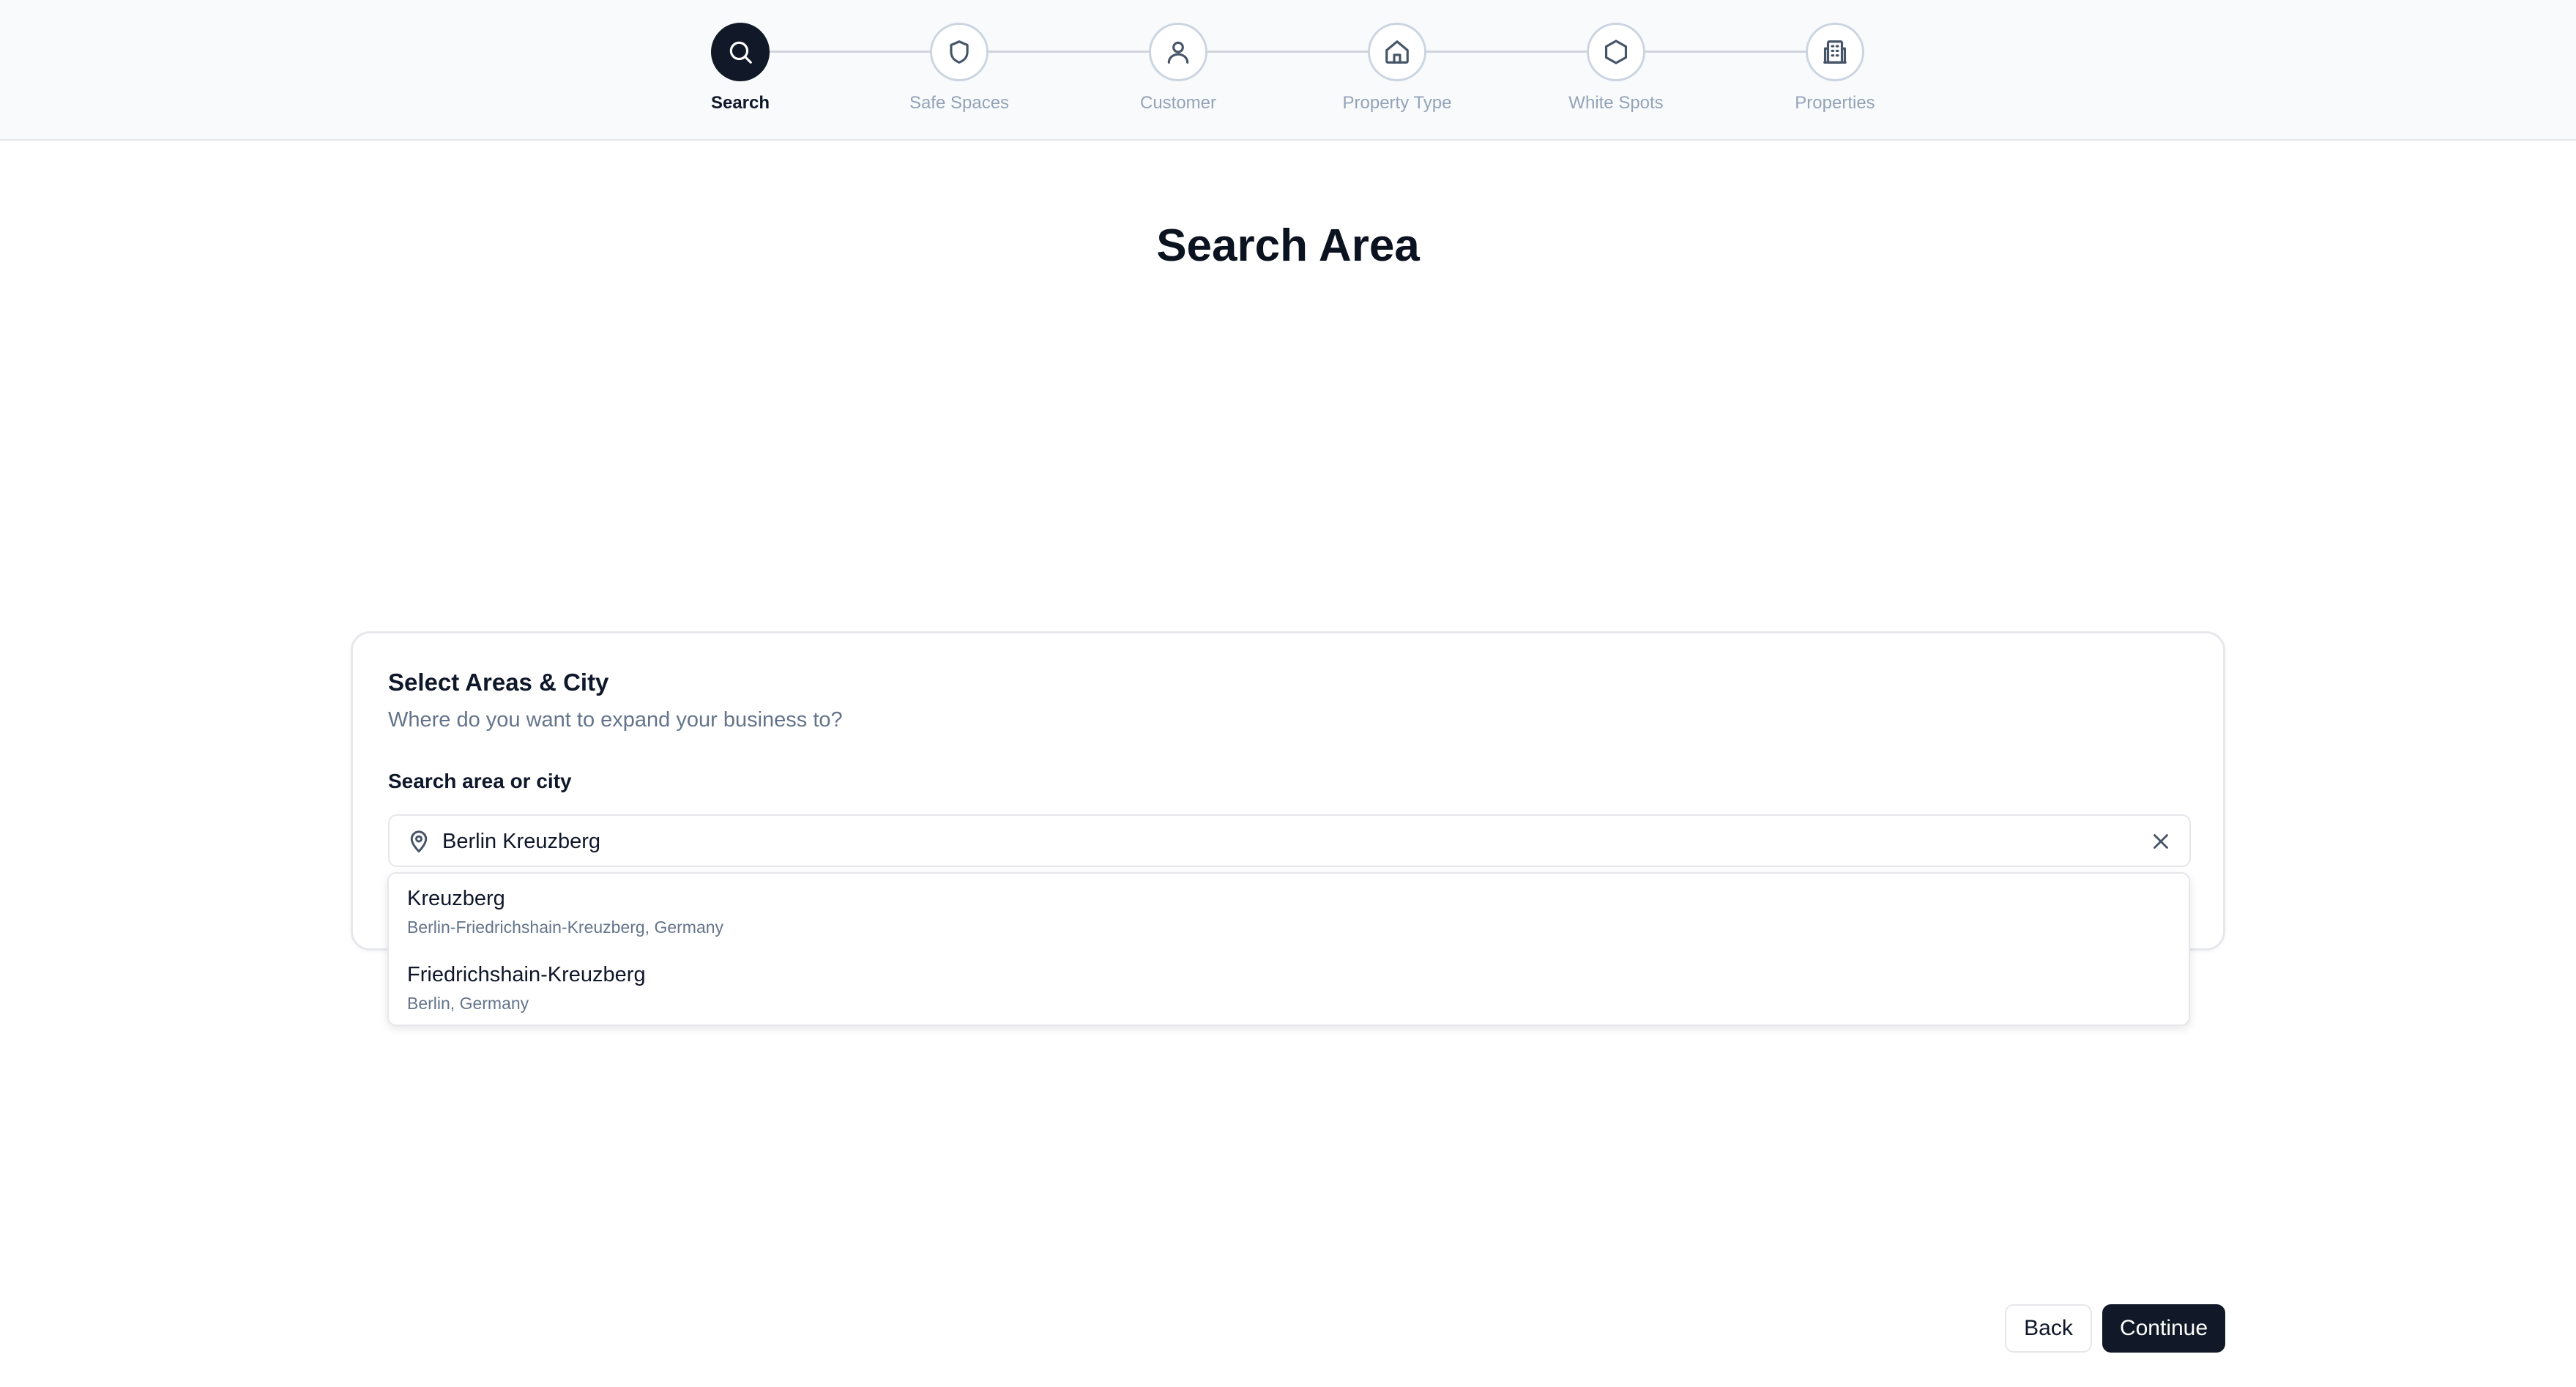 The height and width of the screenshot is (1387, 2576). I want to click on step-white-spots: White Spots, so click(1616, 68).